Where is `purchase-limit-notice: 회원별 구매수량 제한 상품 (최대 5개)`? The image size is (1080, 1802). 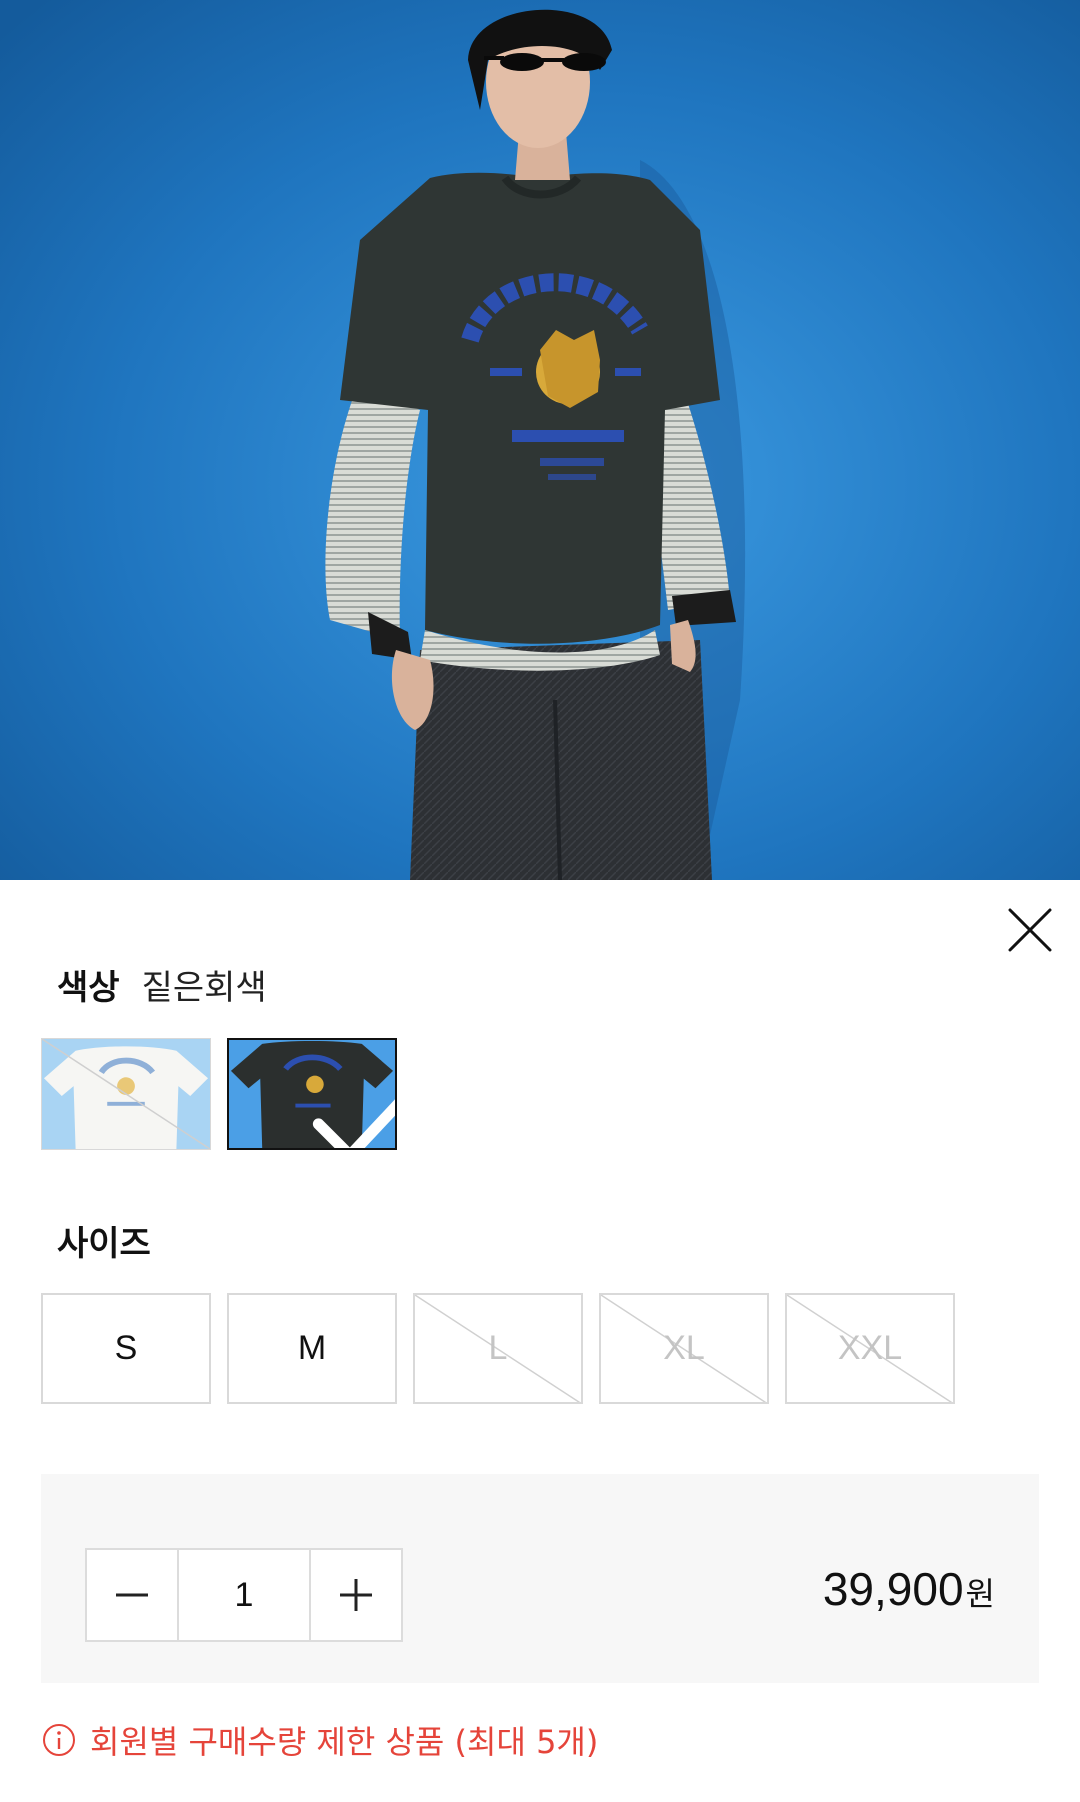
purchase-limit-notice: 회원별 구매수량 제한 상품 (최대 5개) is located at coordinates (320, 1740).